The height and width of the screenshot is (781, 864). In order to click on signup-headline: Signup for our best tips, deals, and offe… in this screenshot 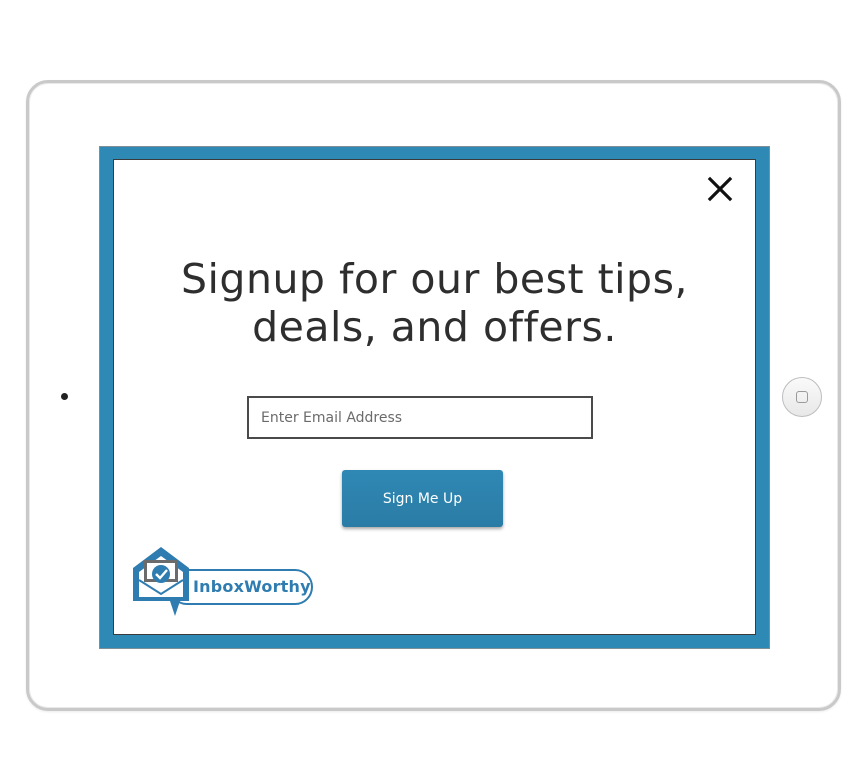, I will do `click(434, 303)`.